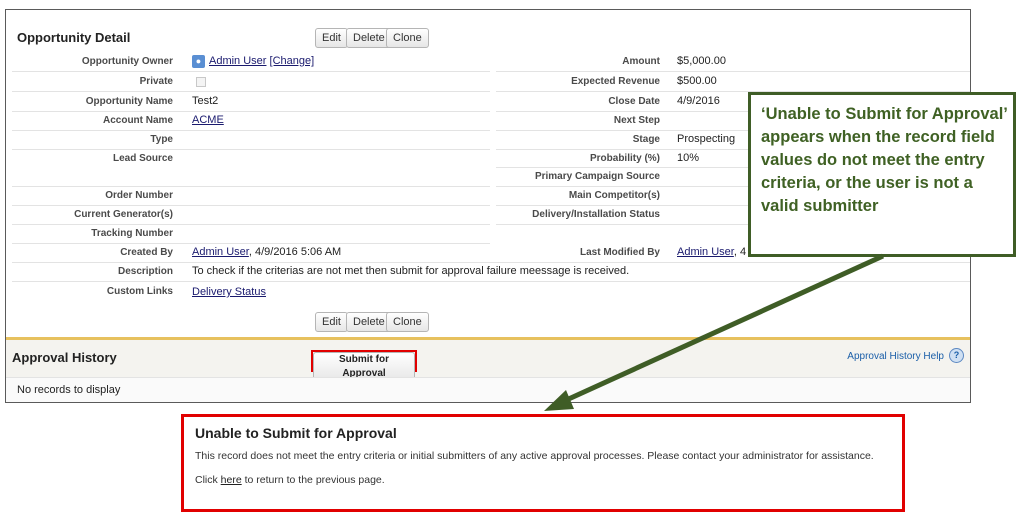  I want to click on edit-button-bottom: Edit, so click(331, 322).